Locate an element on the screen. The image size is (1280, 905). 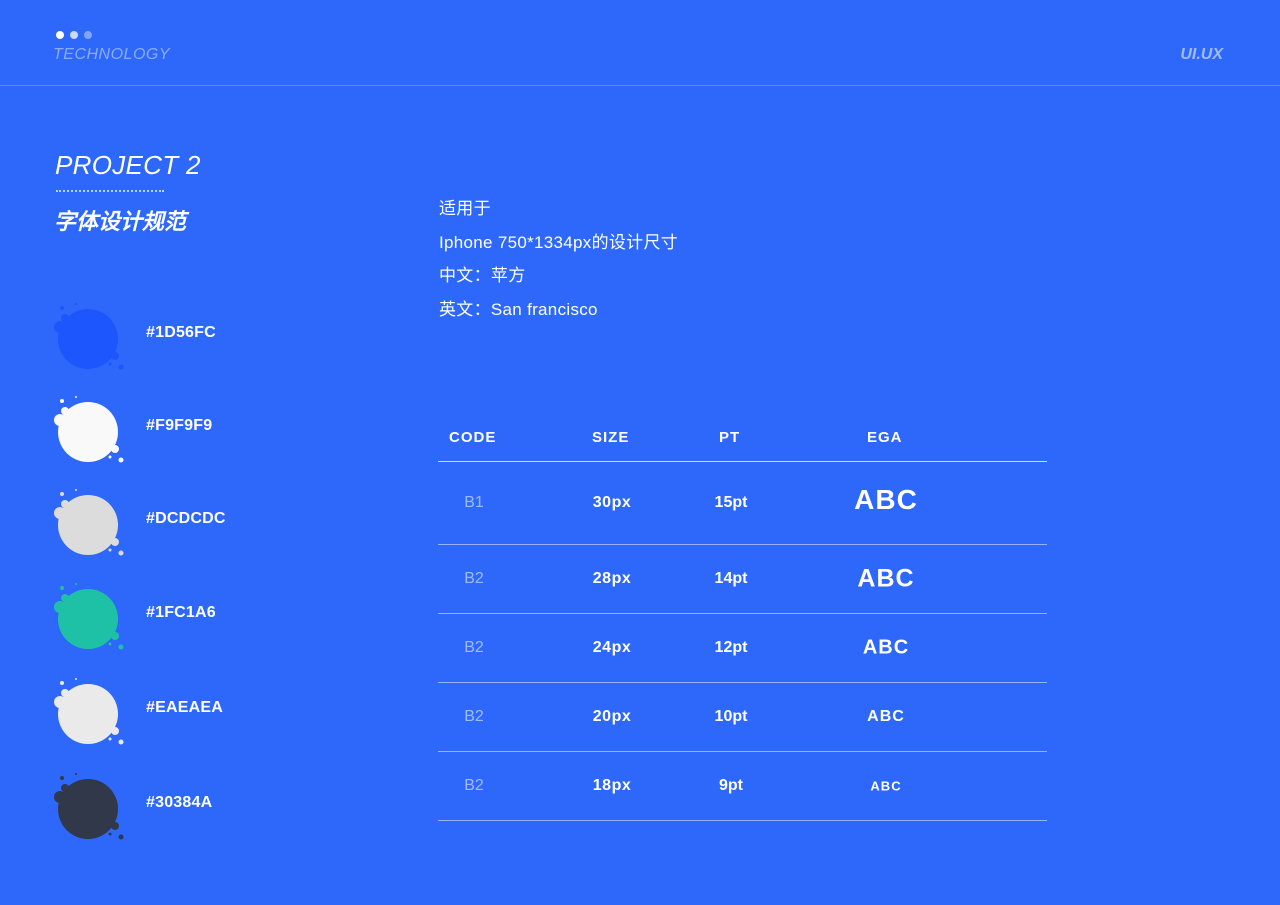
info-line: 英文：San francisco is located at coordinates (518, 309).